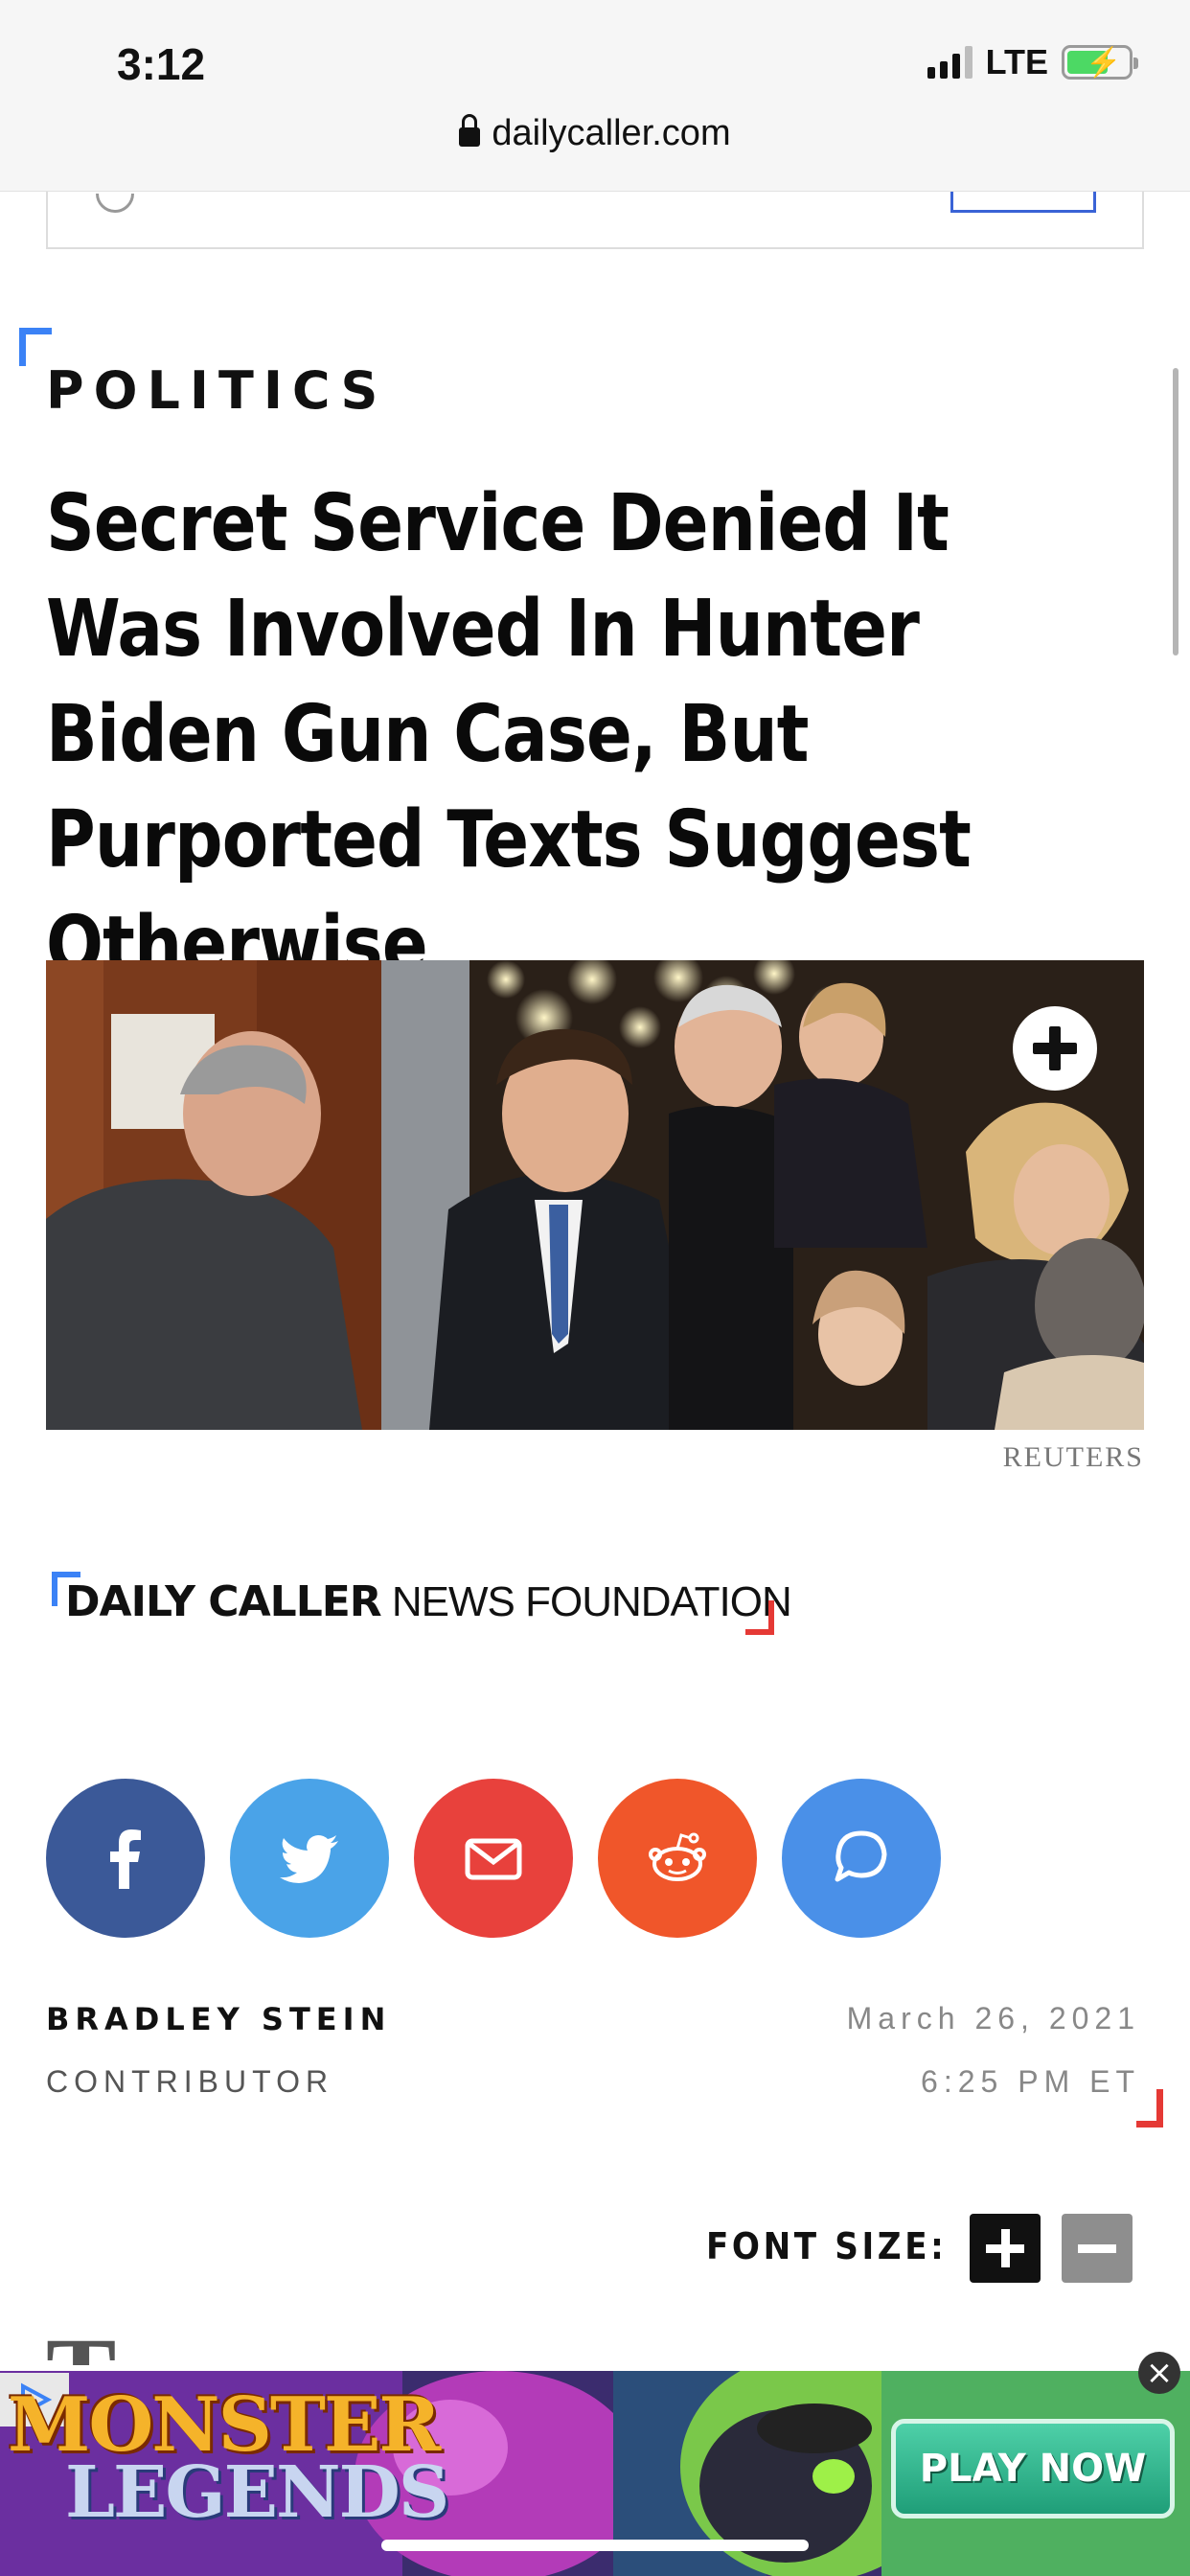 This screenshot has width=1190, height=2576. Describe the element at coordinates (611, 133) in the screenshot. I see `url-text: dailycaller.com` at that location.